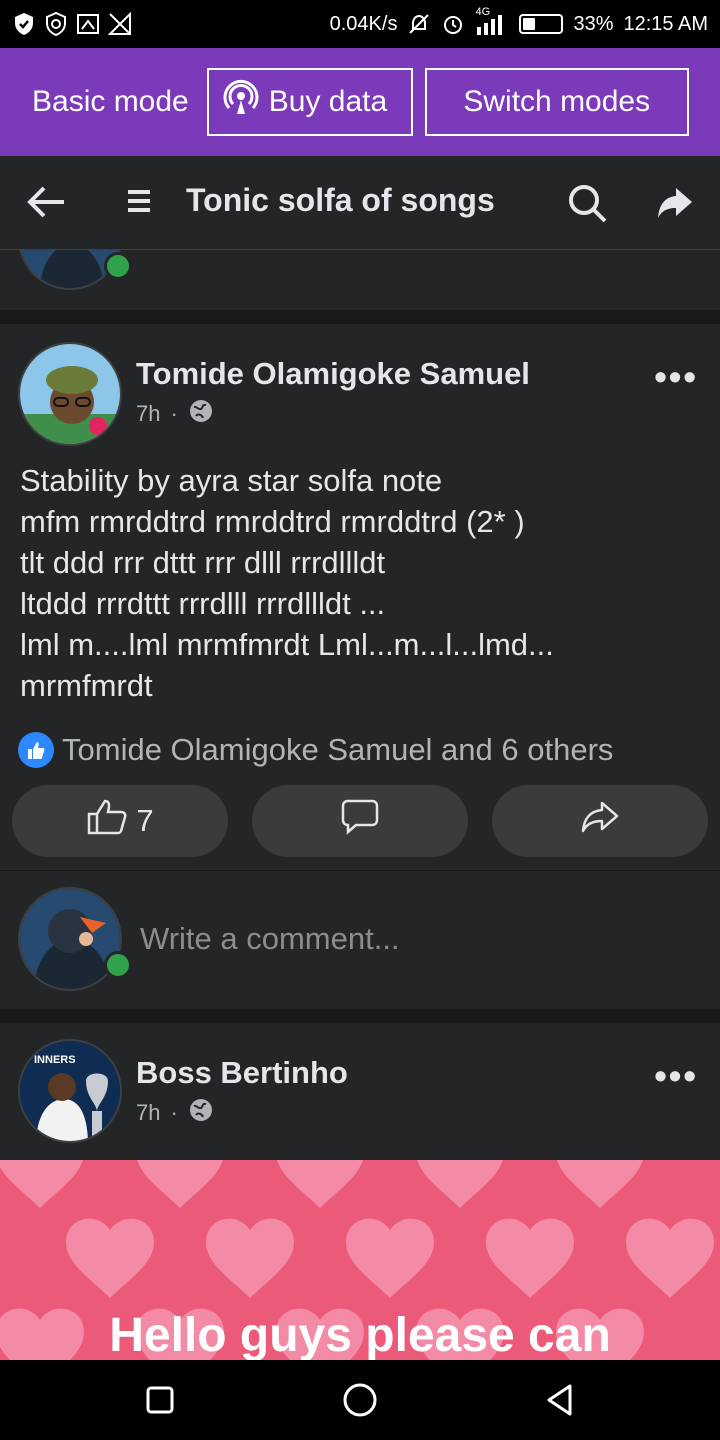 Image resolution: width=720 pixels, height=1440 pixels. Describe the element at coordinates (231, 480) in the screenshot. I see `post-line: Stability by ayra star solfa note` at that location.